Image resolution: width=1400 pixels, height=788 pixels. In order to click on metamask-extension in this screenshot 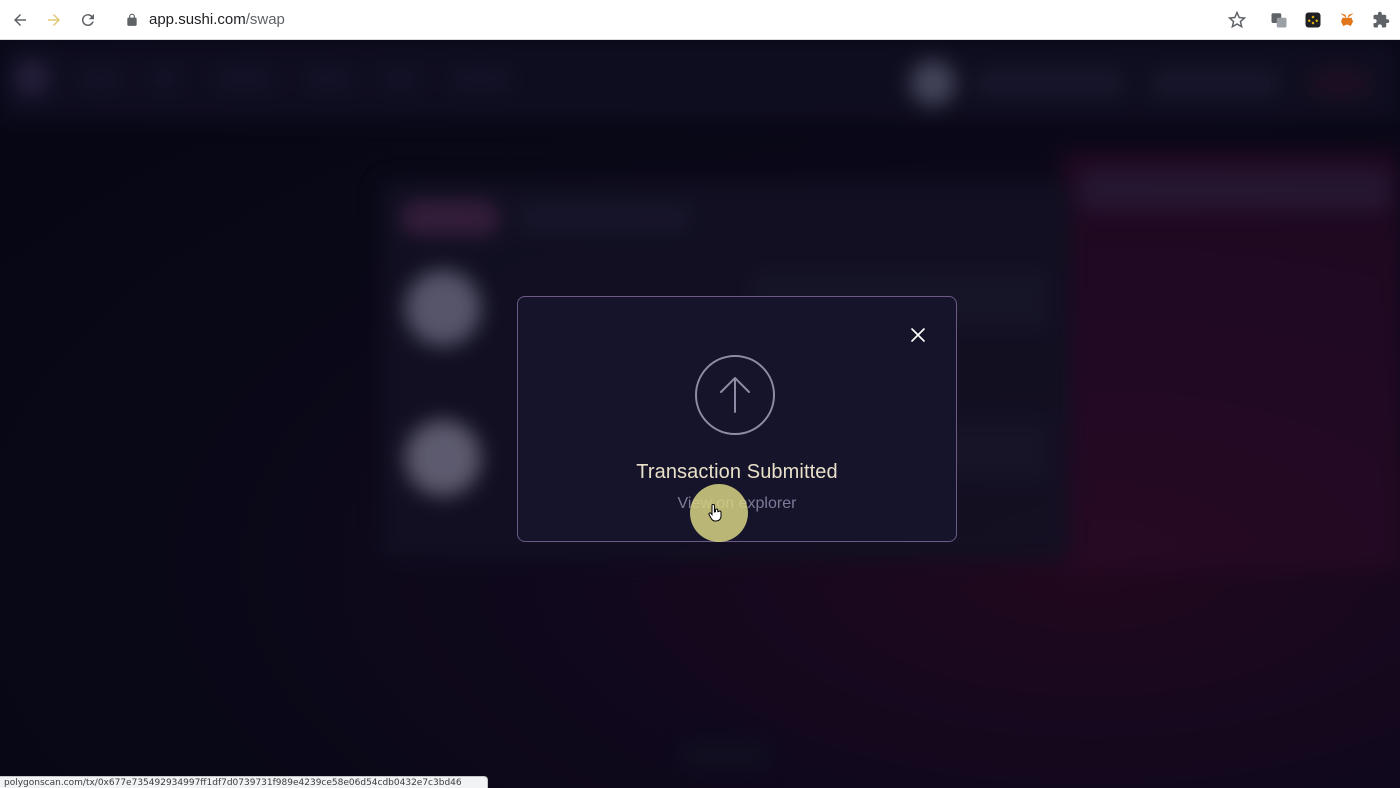, I will do `click(1347, 20)`.